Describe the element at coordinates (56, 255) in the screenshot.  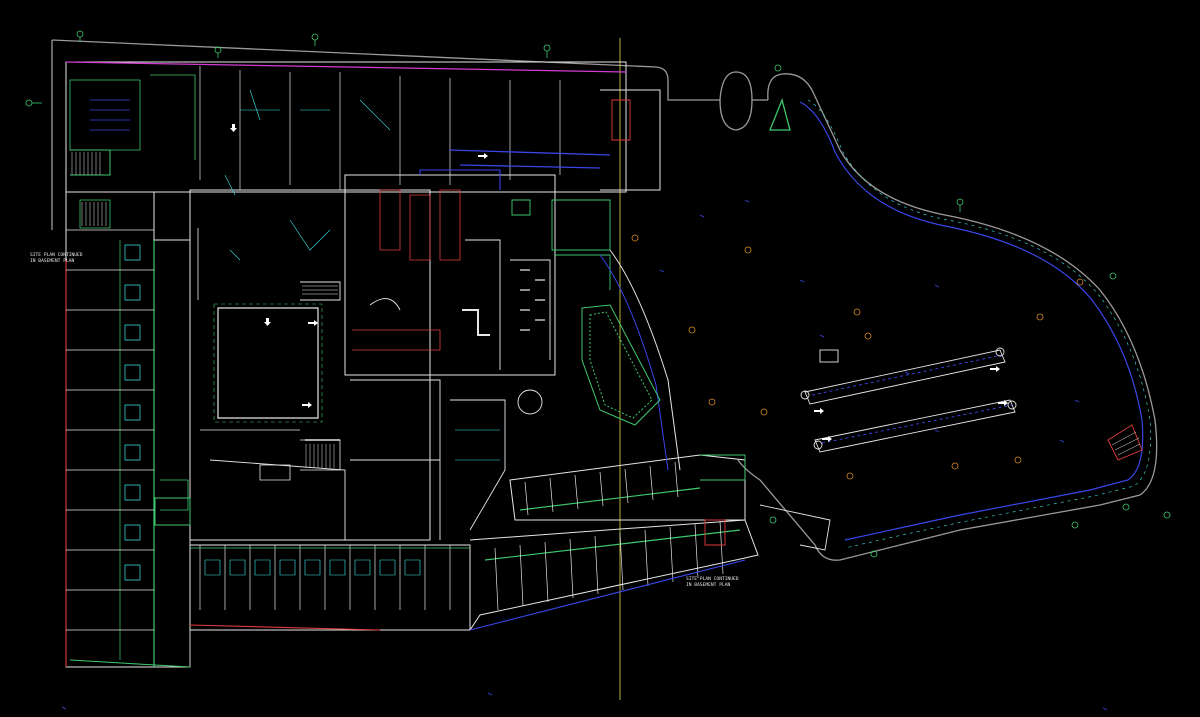
I see `annotation-west-line-1: SITE PLAN CONTINUED` at that location.